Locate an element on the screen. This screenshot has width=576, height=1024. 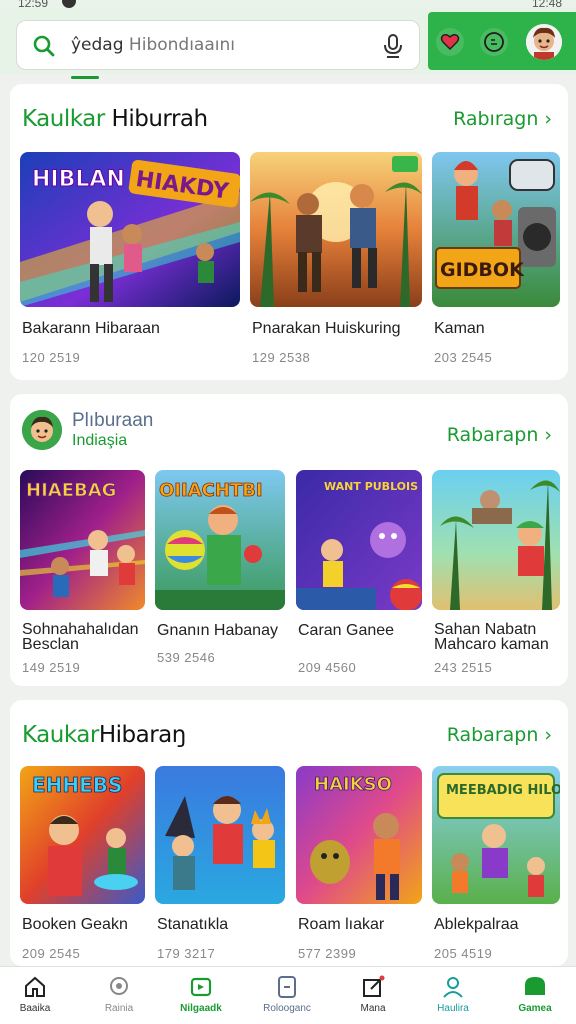
game-title: Gnanın Habanay is located at coordinates (217, 630).